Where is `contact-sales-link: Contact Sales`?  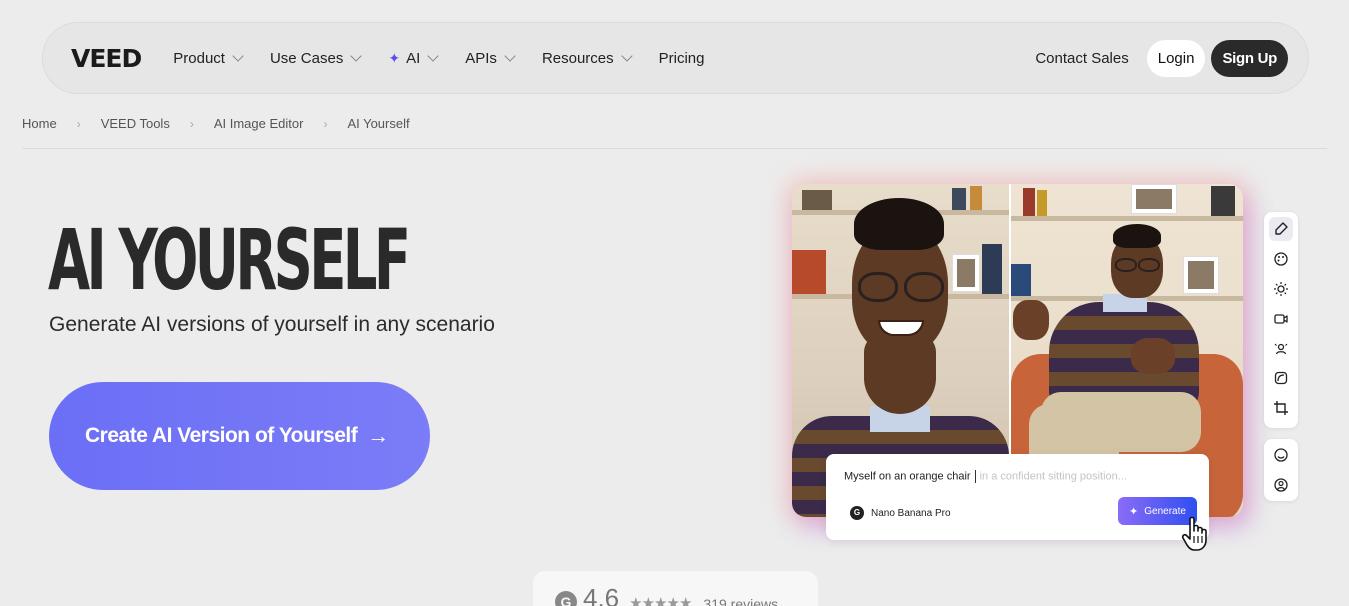 contact-sales-link: Contact Sales is located at coordinates (1081, 58).